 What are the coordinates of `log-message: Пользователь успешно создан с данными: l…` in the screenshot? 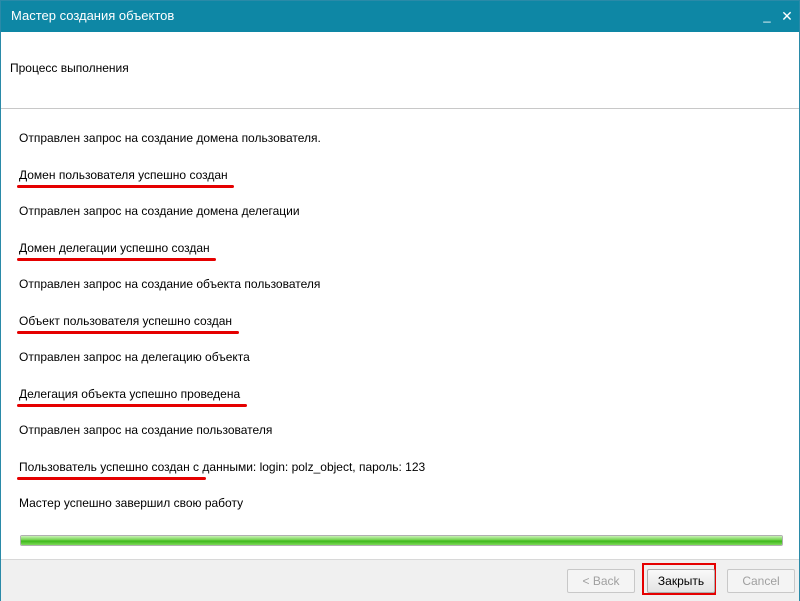 It's located at (222, 467).